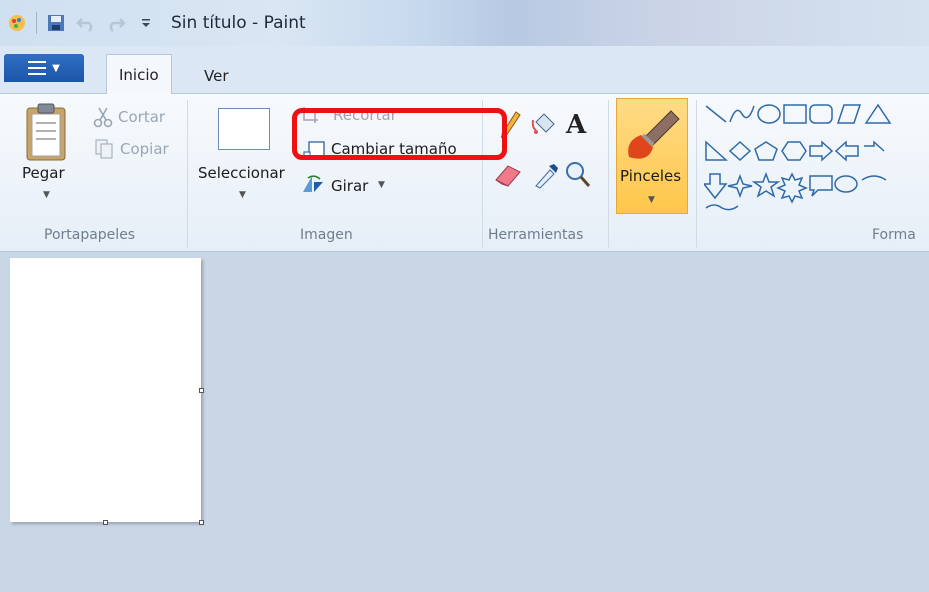 The image size is (929, 592). Describe the element at coordinates (242, 195) in the screenshot. I see `select-dropdown-icon: ▼` at that location.